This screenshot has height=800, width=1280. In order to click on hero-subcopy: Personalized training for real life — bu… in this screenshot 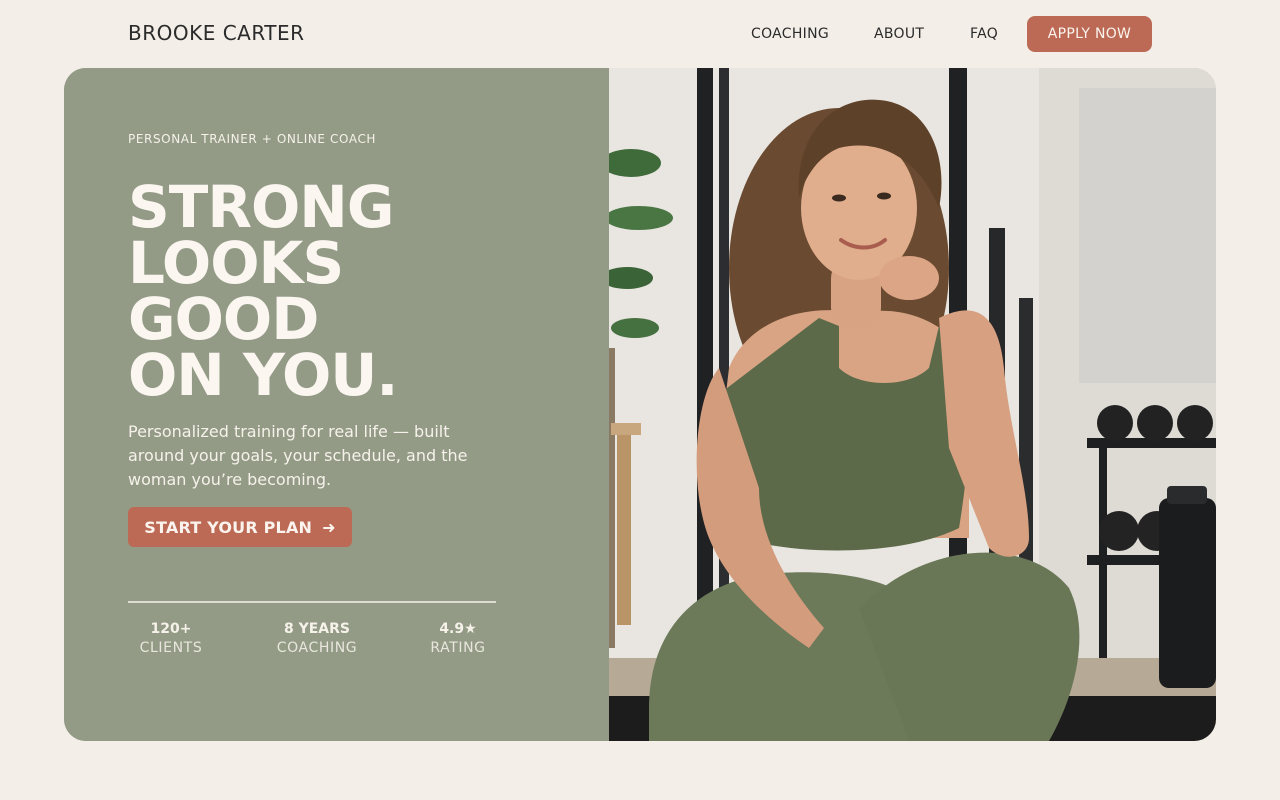, I will do `click(298, 455)`.